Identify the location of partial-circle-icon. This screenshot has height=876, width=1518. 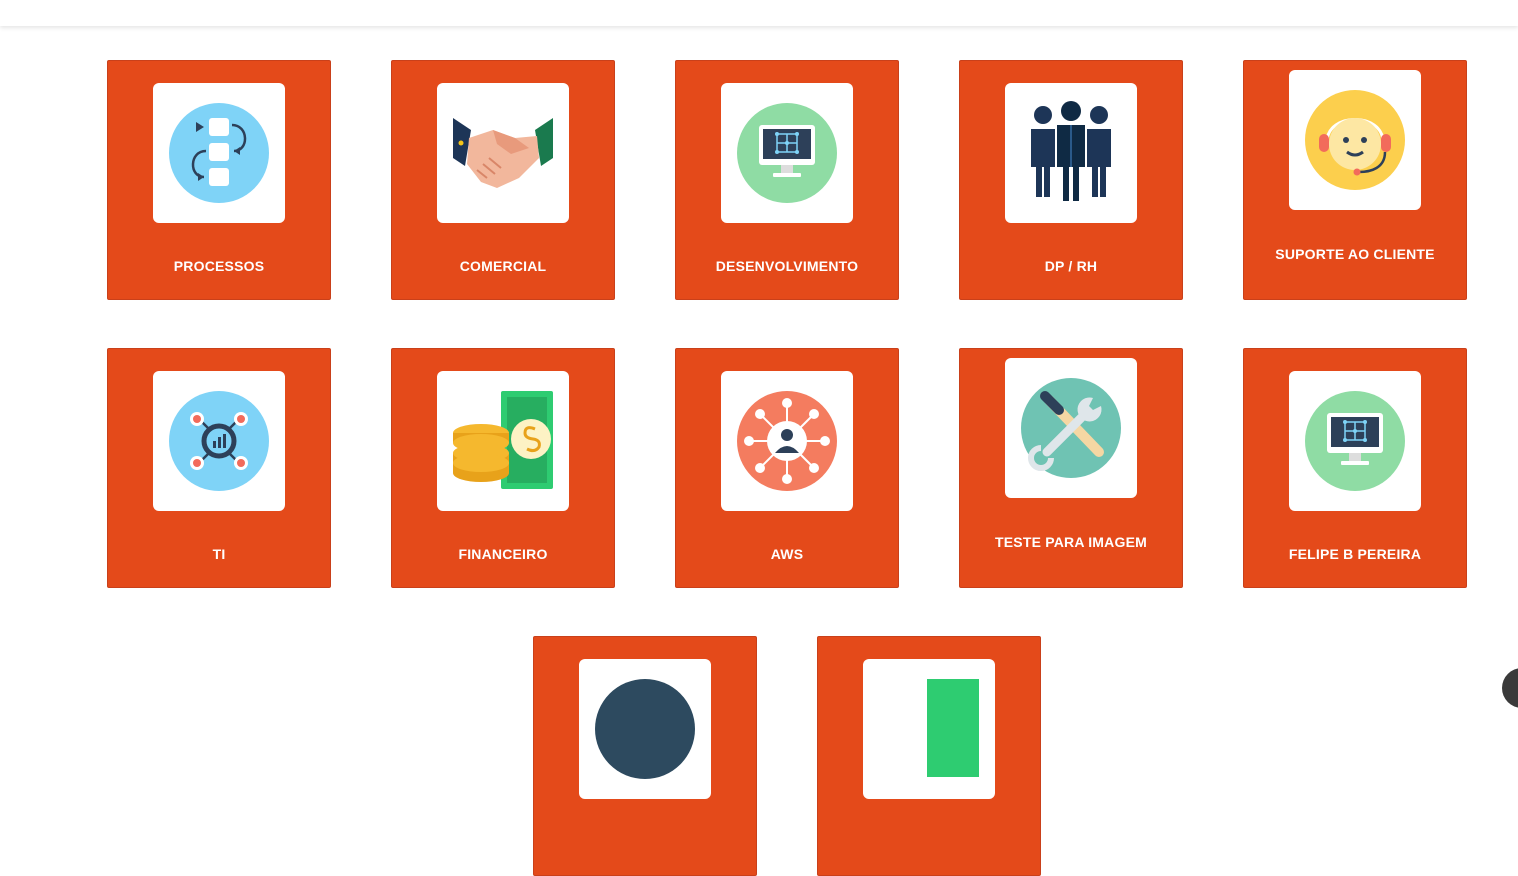
(645, 729).